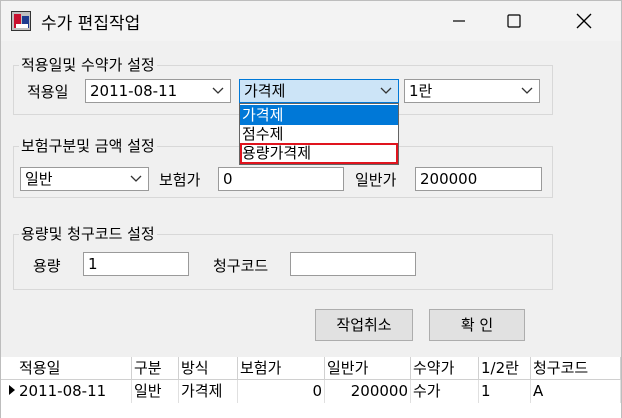  What do you see at coordinates (88, 145) in the screenshot?
I see `insurance-settings-title: 보험구분및 금액 설정` at bounding box center [88, 145].